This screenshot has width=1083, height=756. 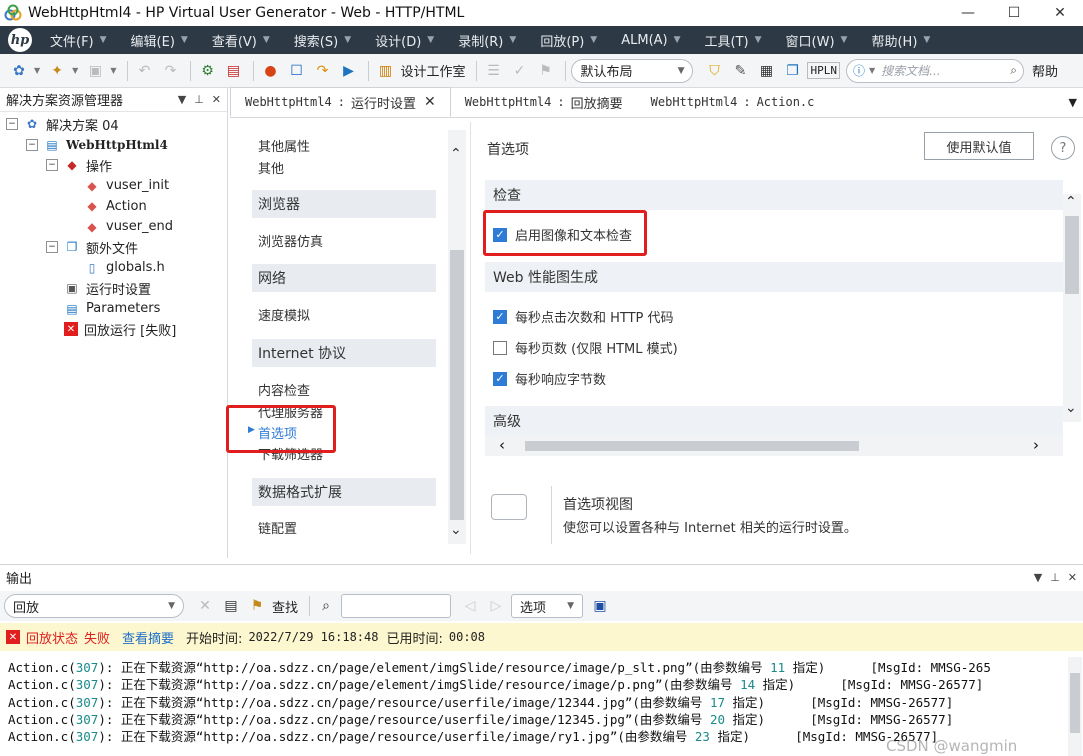 What do you see at coordinates (113, 227) in the screenshot?
I see `tree-vuser-end: ◆ vuser_end` at bounding box center [113, 227].